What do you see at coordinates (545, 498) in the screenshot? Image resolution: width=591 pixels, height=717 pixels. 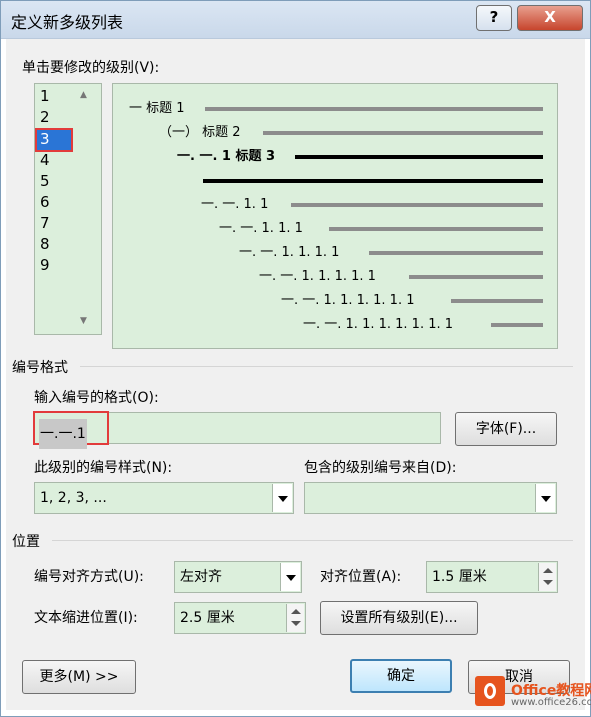 I see `include-level-dropdown-arrow-icon` at bounding box center [545, 498].